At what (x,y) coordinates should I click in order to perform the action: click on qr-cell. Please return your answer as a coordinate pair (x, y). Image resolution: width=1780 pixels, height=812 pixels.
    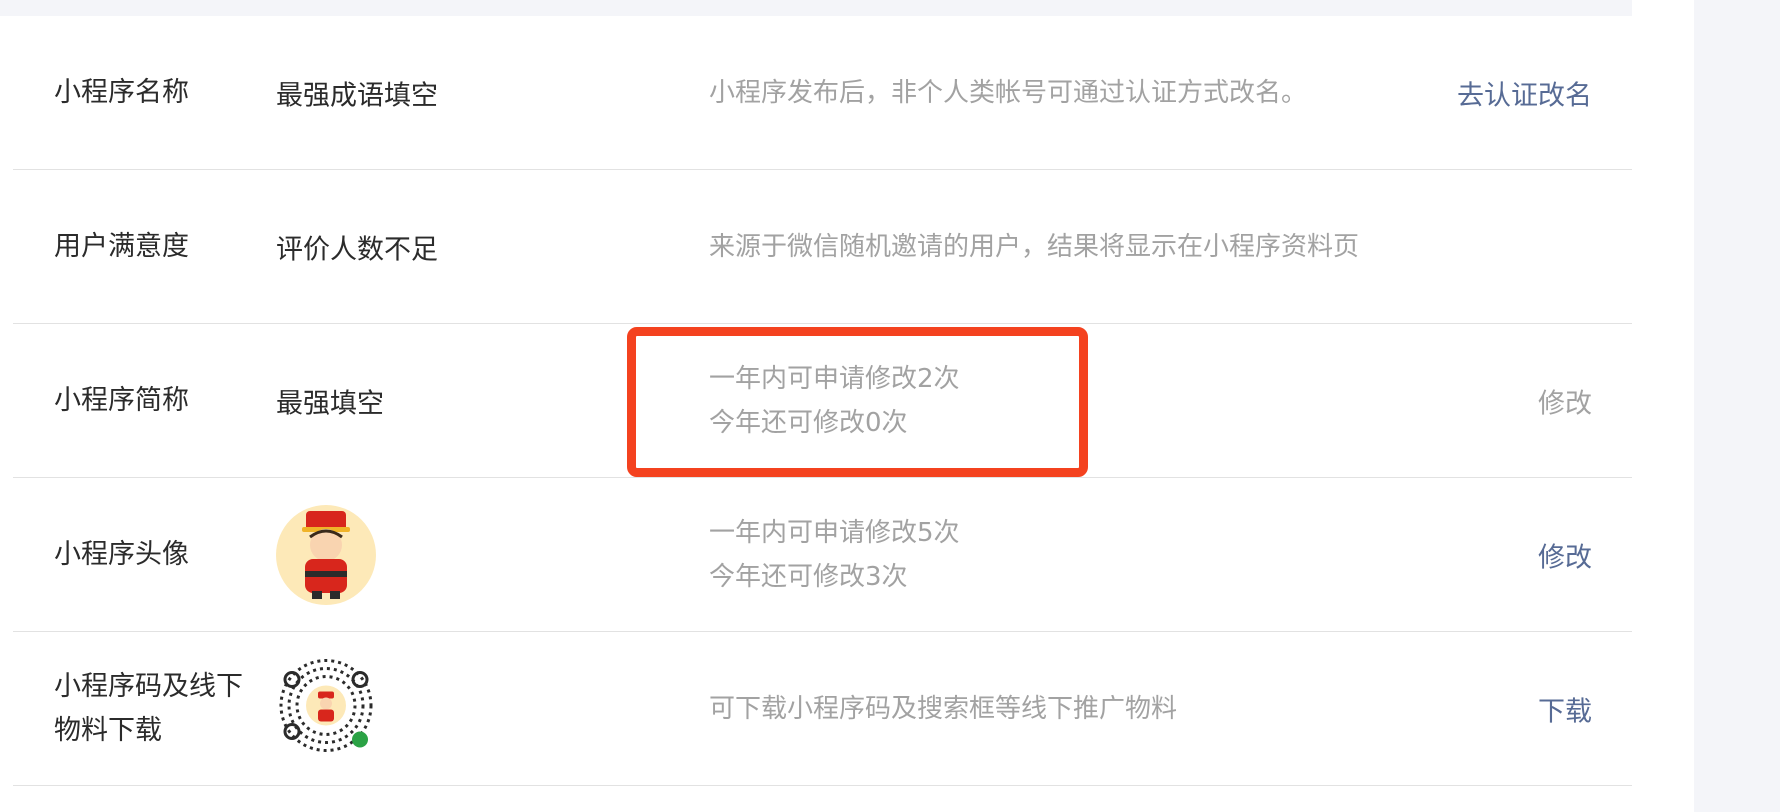
    Looking at the image, I should click on (326, 708).